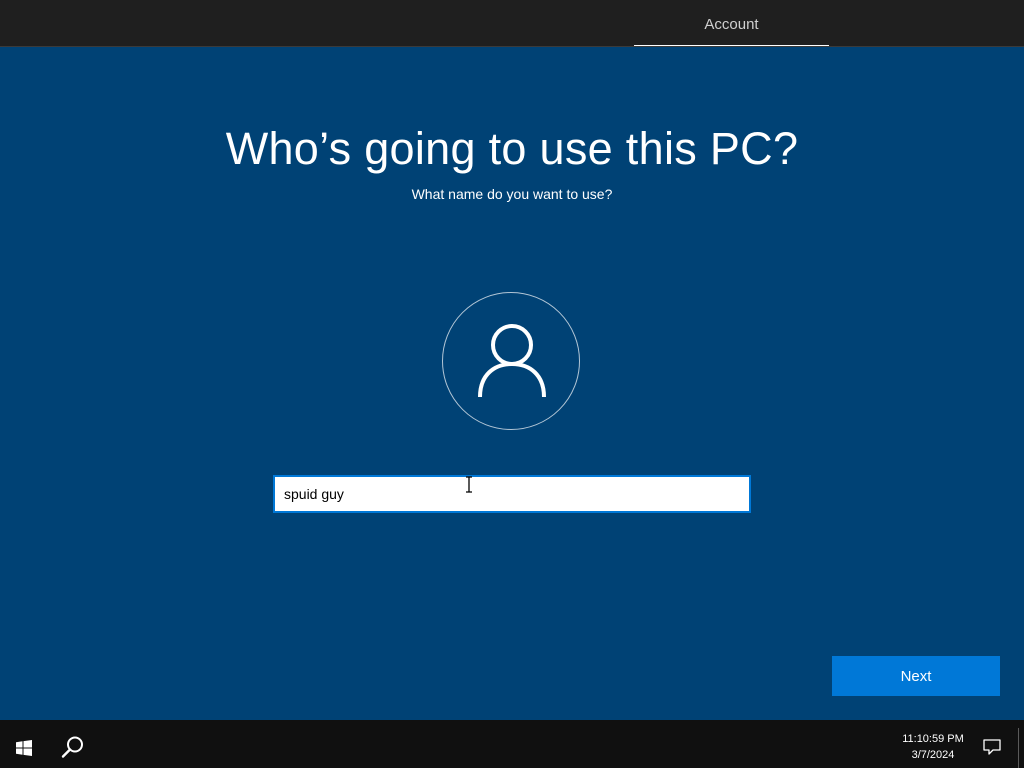  Describe the element at coordinates (933, 739) in the screenshot. I see `clock-time: 11:10:59 PM` at that location.